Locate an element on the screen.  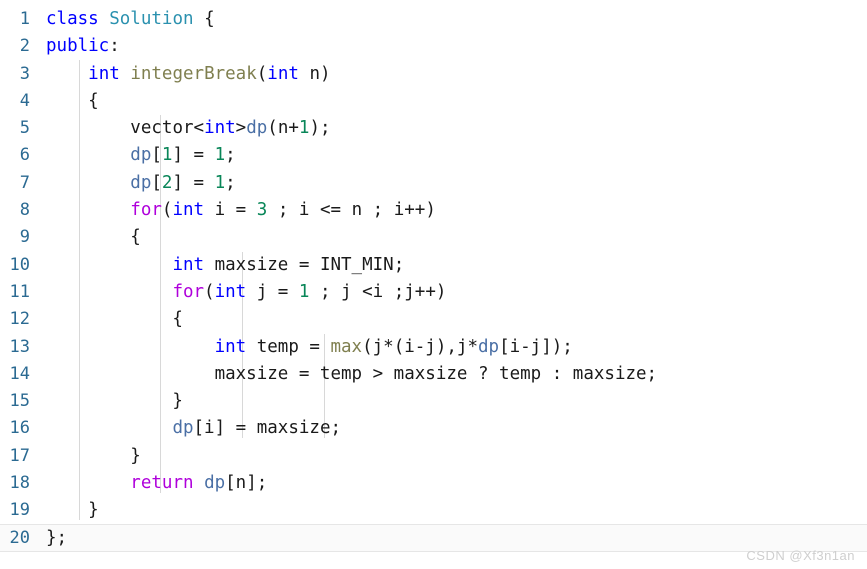
token-punctuation: { is located at coordinates (72, 100).